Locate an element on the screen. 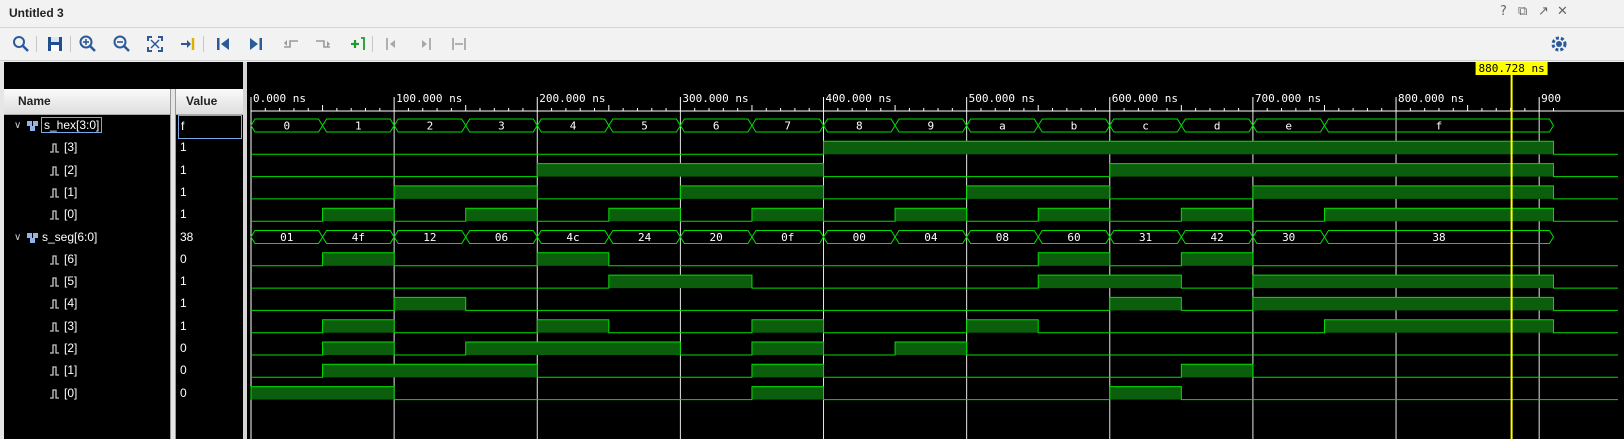  search-icon is located at coordinates (21, 44).